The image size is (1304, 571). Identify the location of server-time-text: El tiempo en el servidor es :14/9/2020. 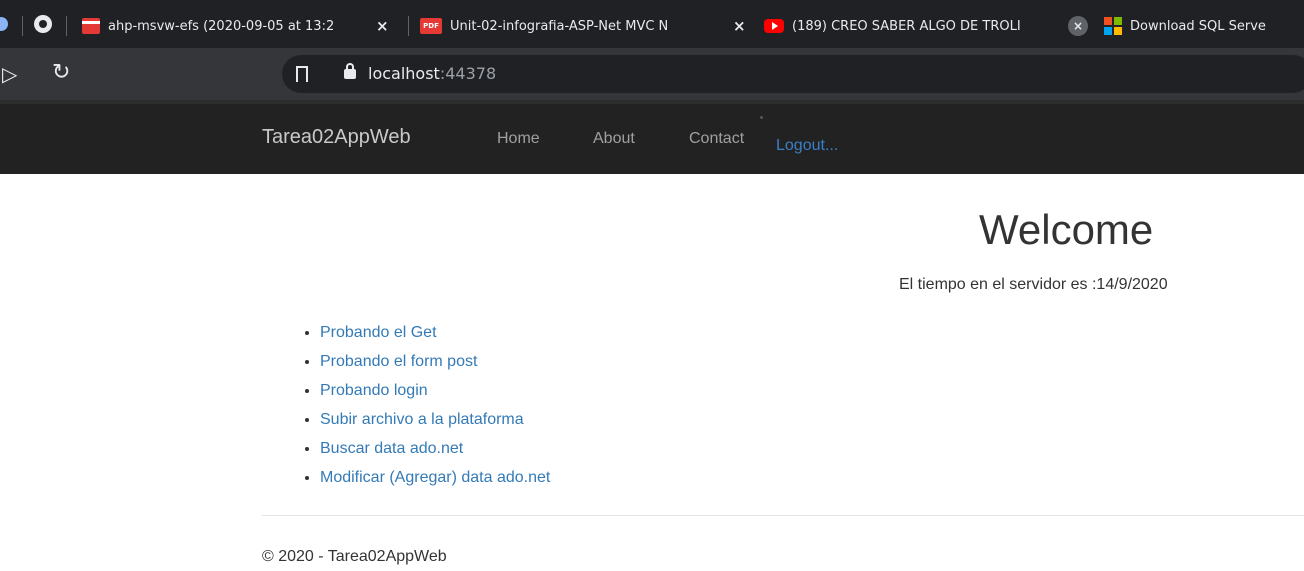
(1033, 284).